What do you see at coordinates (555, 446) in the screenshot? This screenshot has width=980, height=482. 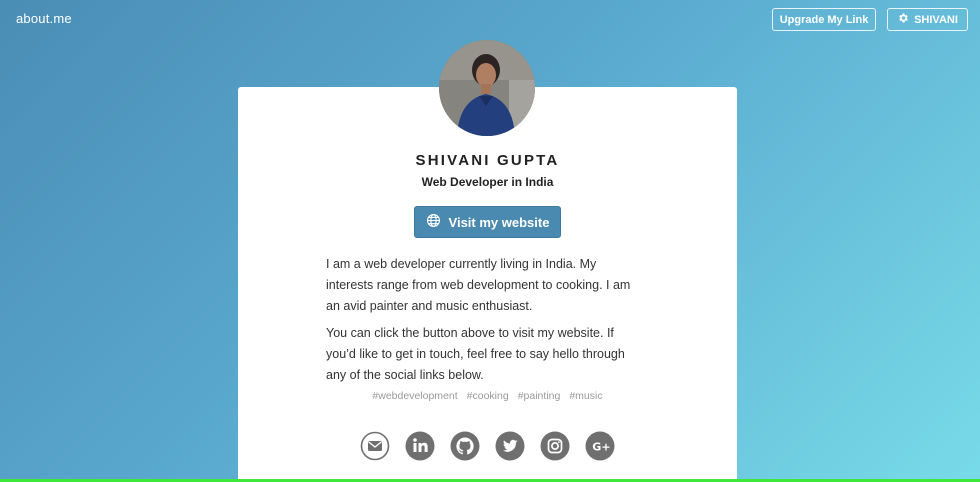 I see `instagram-icon` at bounding box center [555, 446].